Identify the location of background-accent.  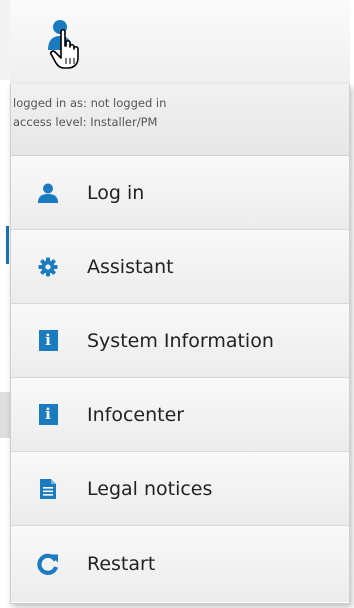
(7, 245).